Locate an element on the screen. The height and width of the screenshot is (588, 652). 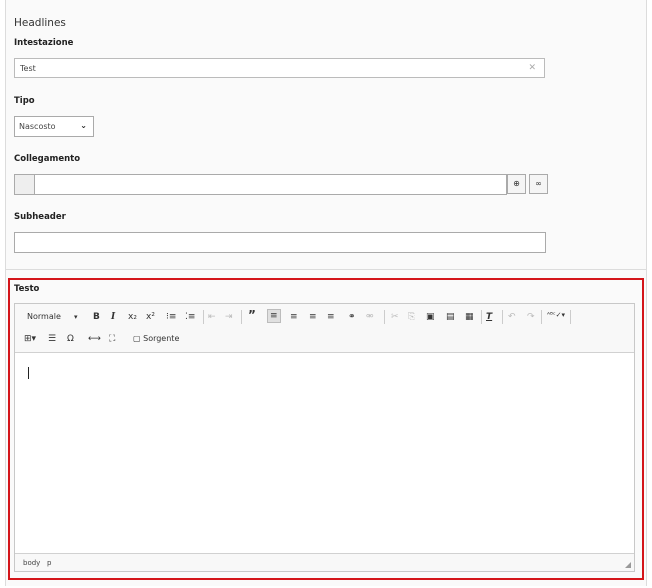
link-input is located at coordinates (260, 184).